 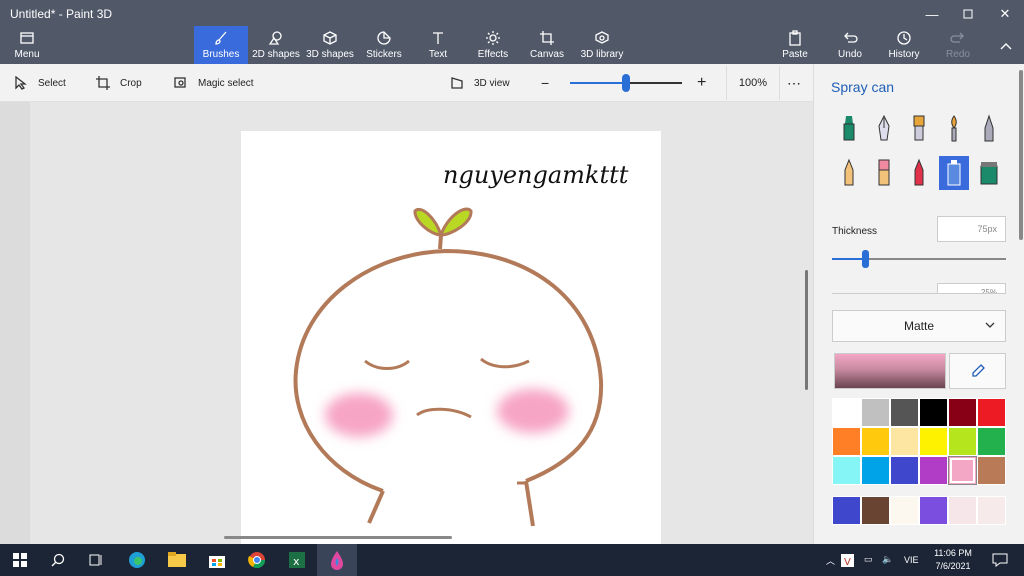 I want to click on marker-brush, so click(x=849, y=129).